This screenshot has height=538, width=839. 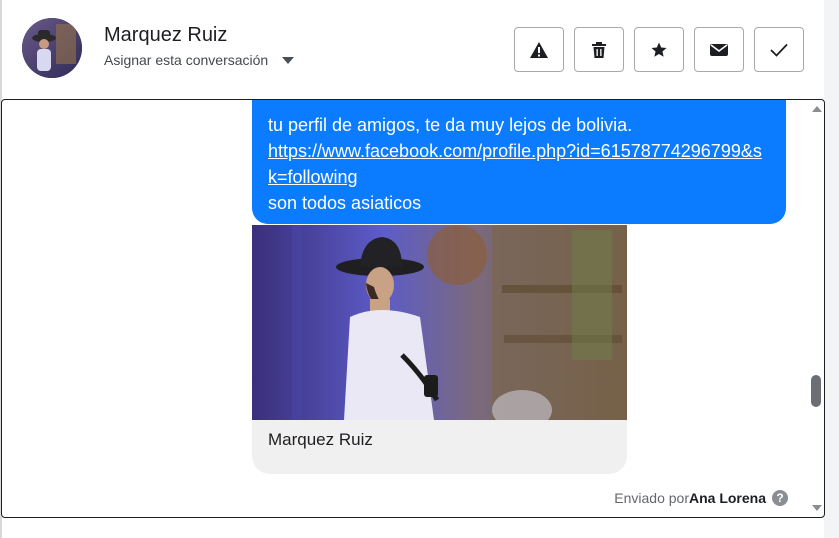 What do you see at coordinates (166, 35) in the screenshot?
I see `contact-name: Marquez Ruiz` at bounding box center [166, 35].